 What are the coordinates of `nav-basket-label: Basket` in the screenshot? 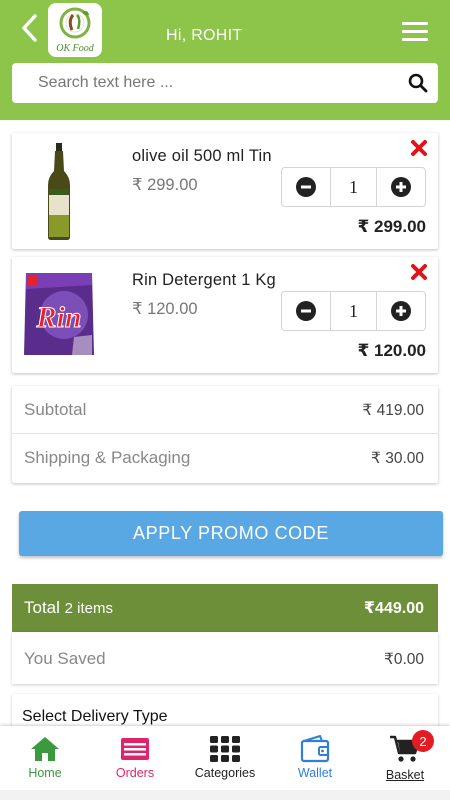 It's located at (405, 775).